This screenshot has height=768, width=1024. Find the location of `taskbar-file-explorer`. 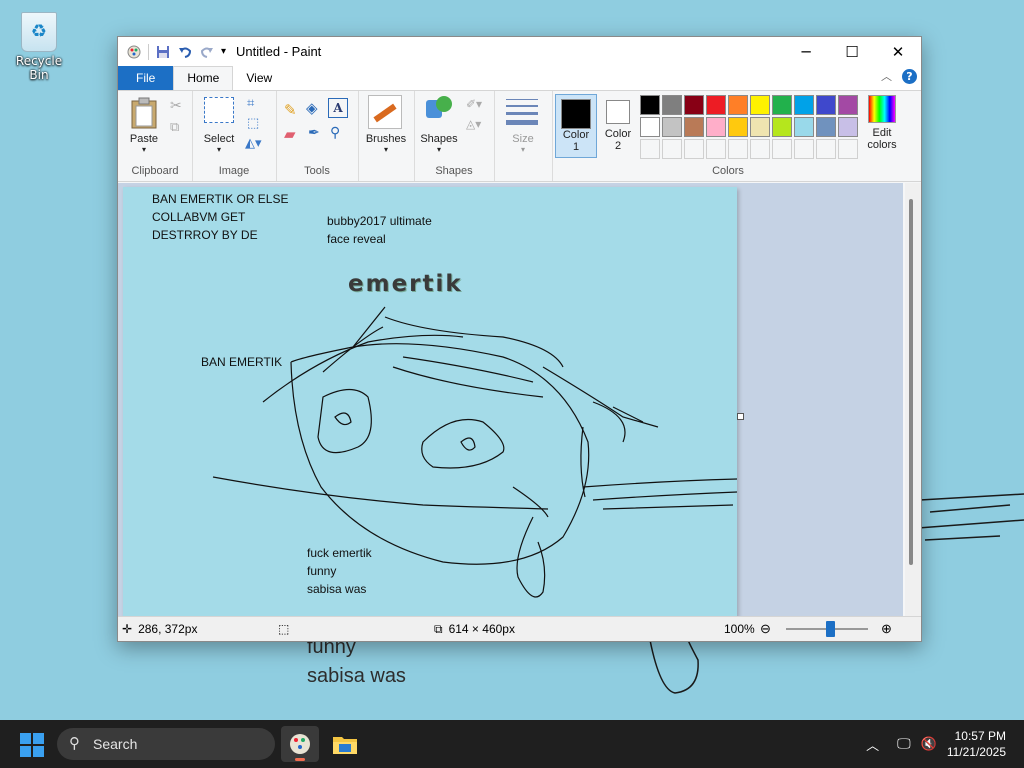

taskbar-file-explorer is located at coordinates (345, 744).